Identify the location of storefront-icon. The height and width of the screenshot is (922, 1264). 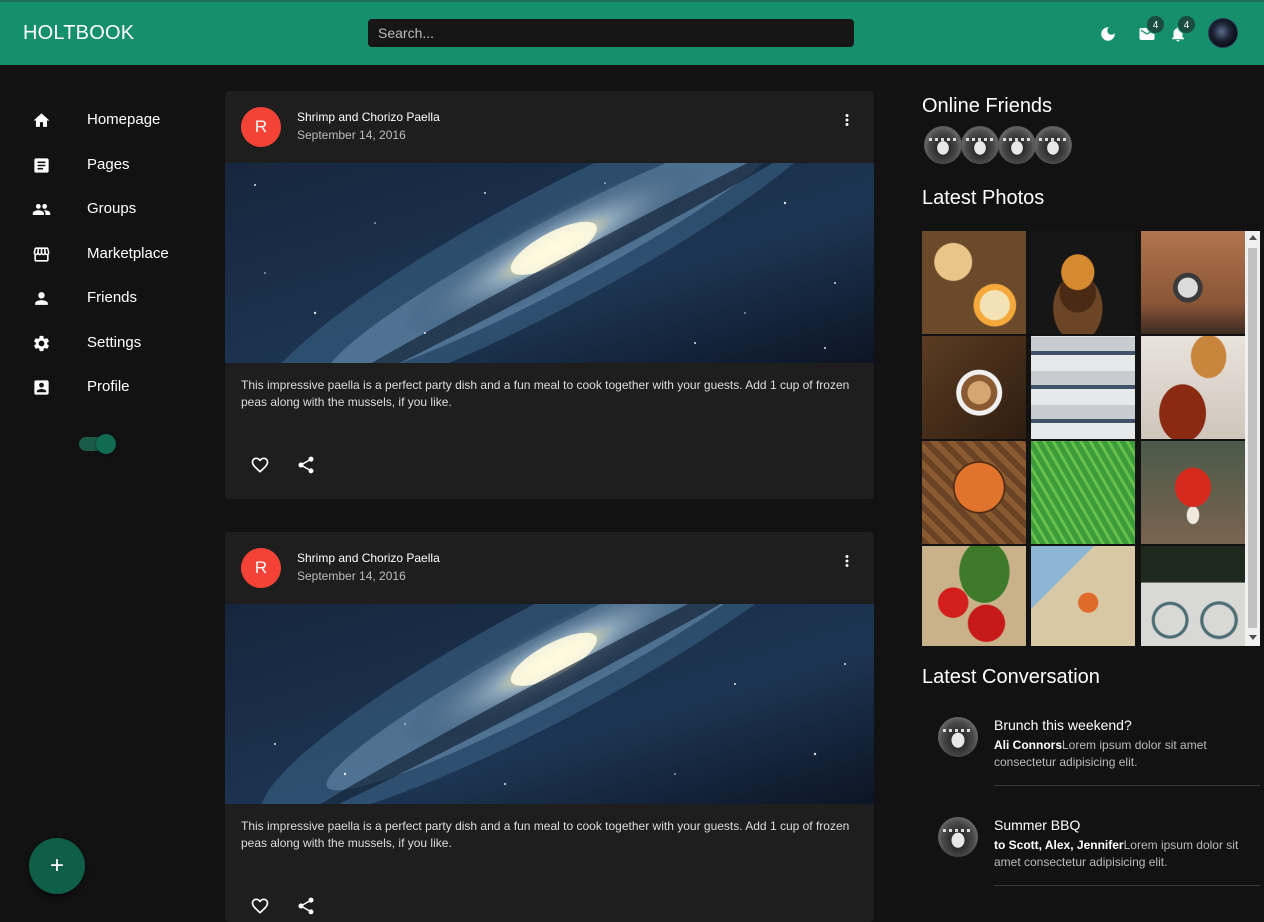
(41, 254).